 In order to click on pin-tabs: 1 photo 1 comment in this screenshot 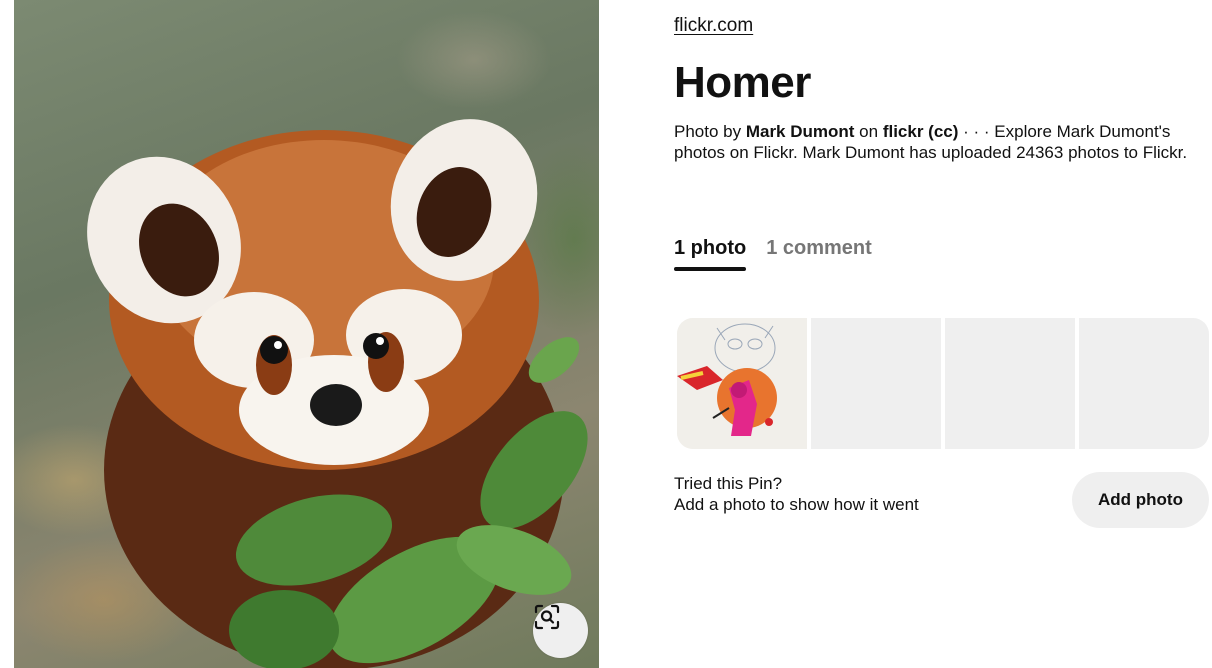, I will do `click(773, 254)`.